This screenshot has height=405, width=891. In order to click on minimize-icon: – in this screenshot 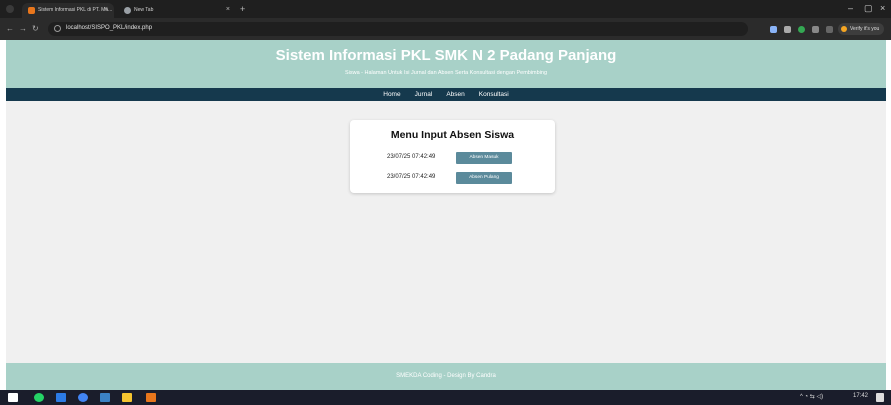, I will do `click(850, 8)`.